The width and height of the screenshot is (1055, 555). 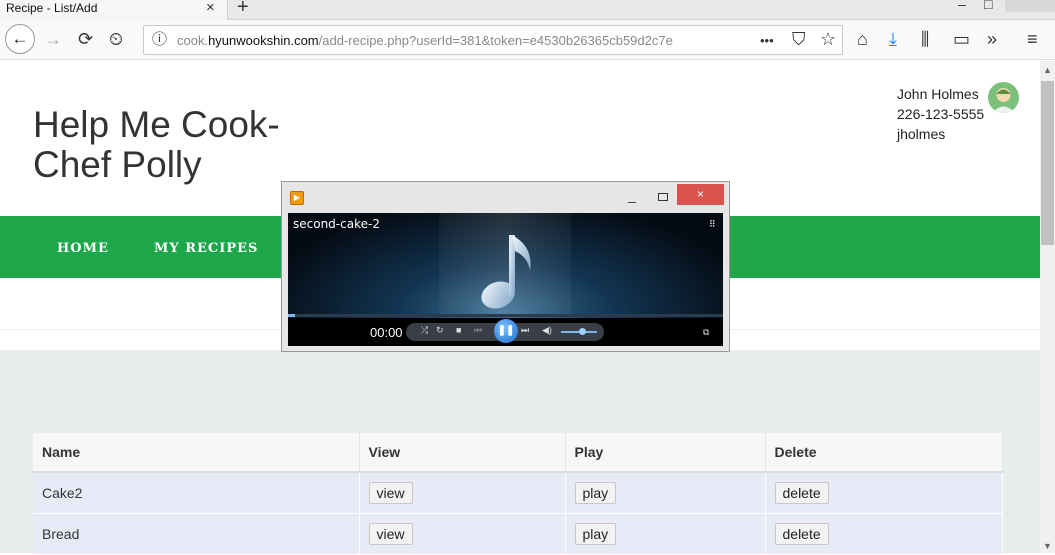 What do you see at coordinates (583, 331) in the screenshot?
I see `volume-knob` at bounding box center [583, 331].